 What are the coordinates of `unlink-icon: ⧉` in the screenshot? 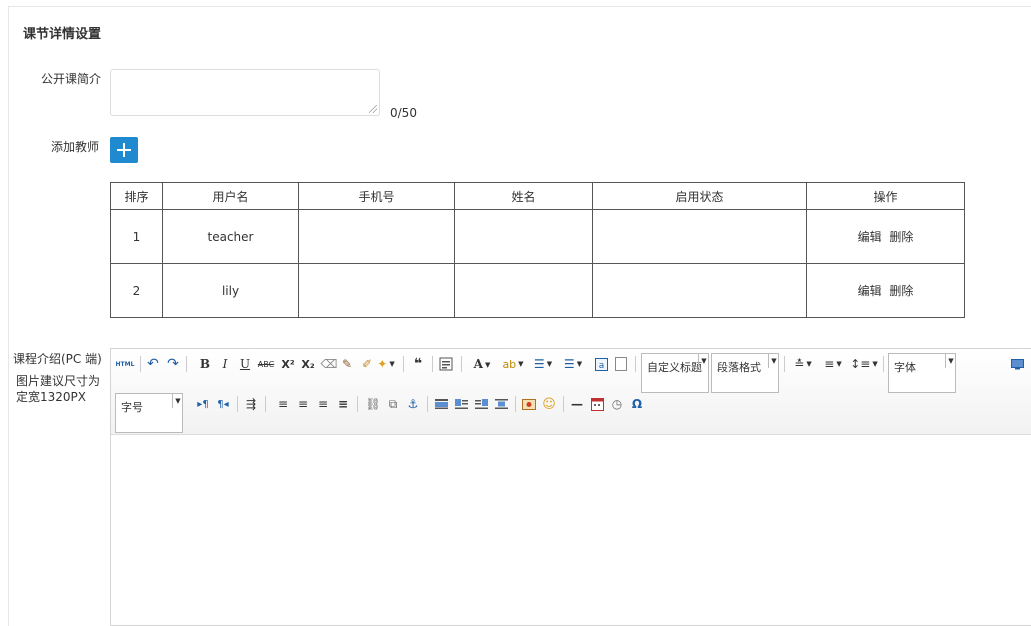 It's located at (393, 404).